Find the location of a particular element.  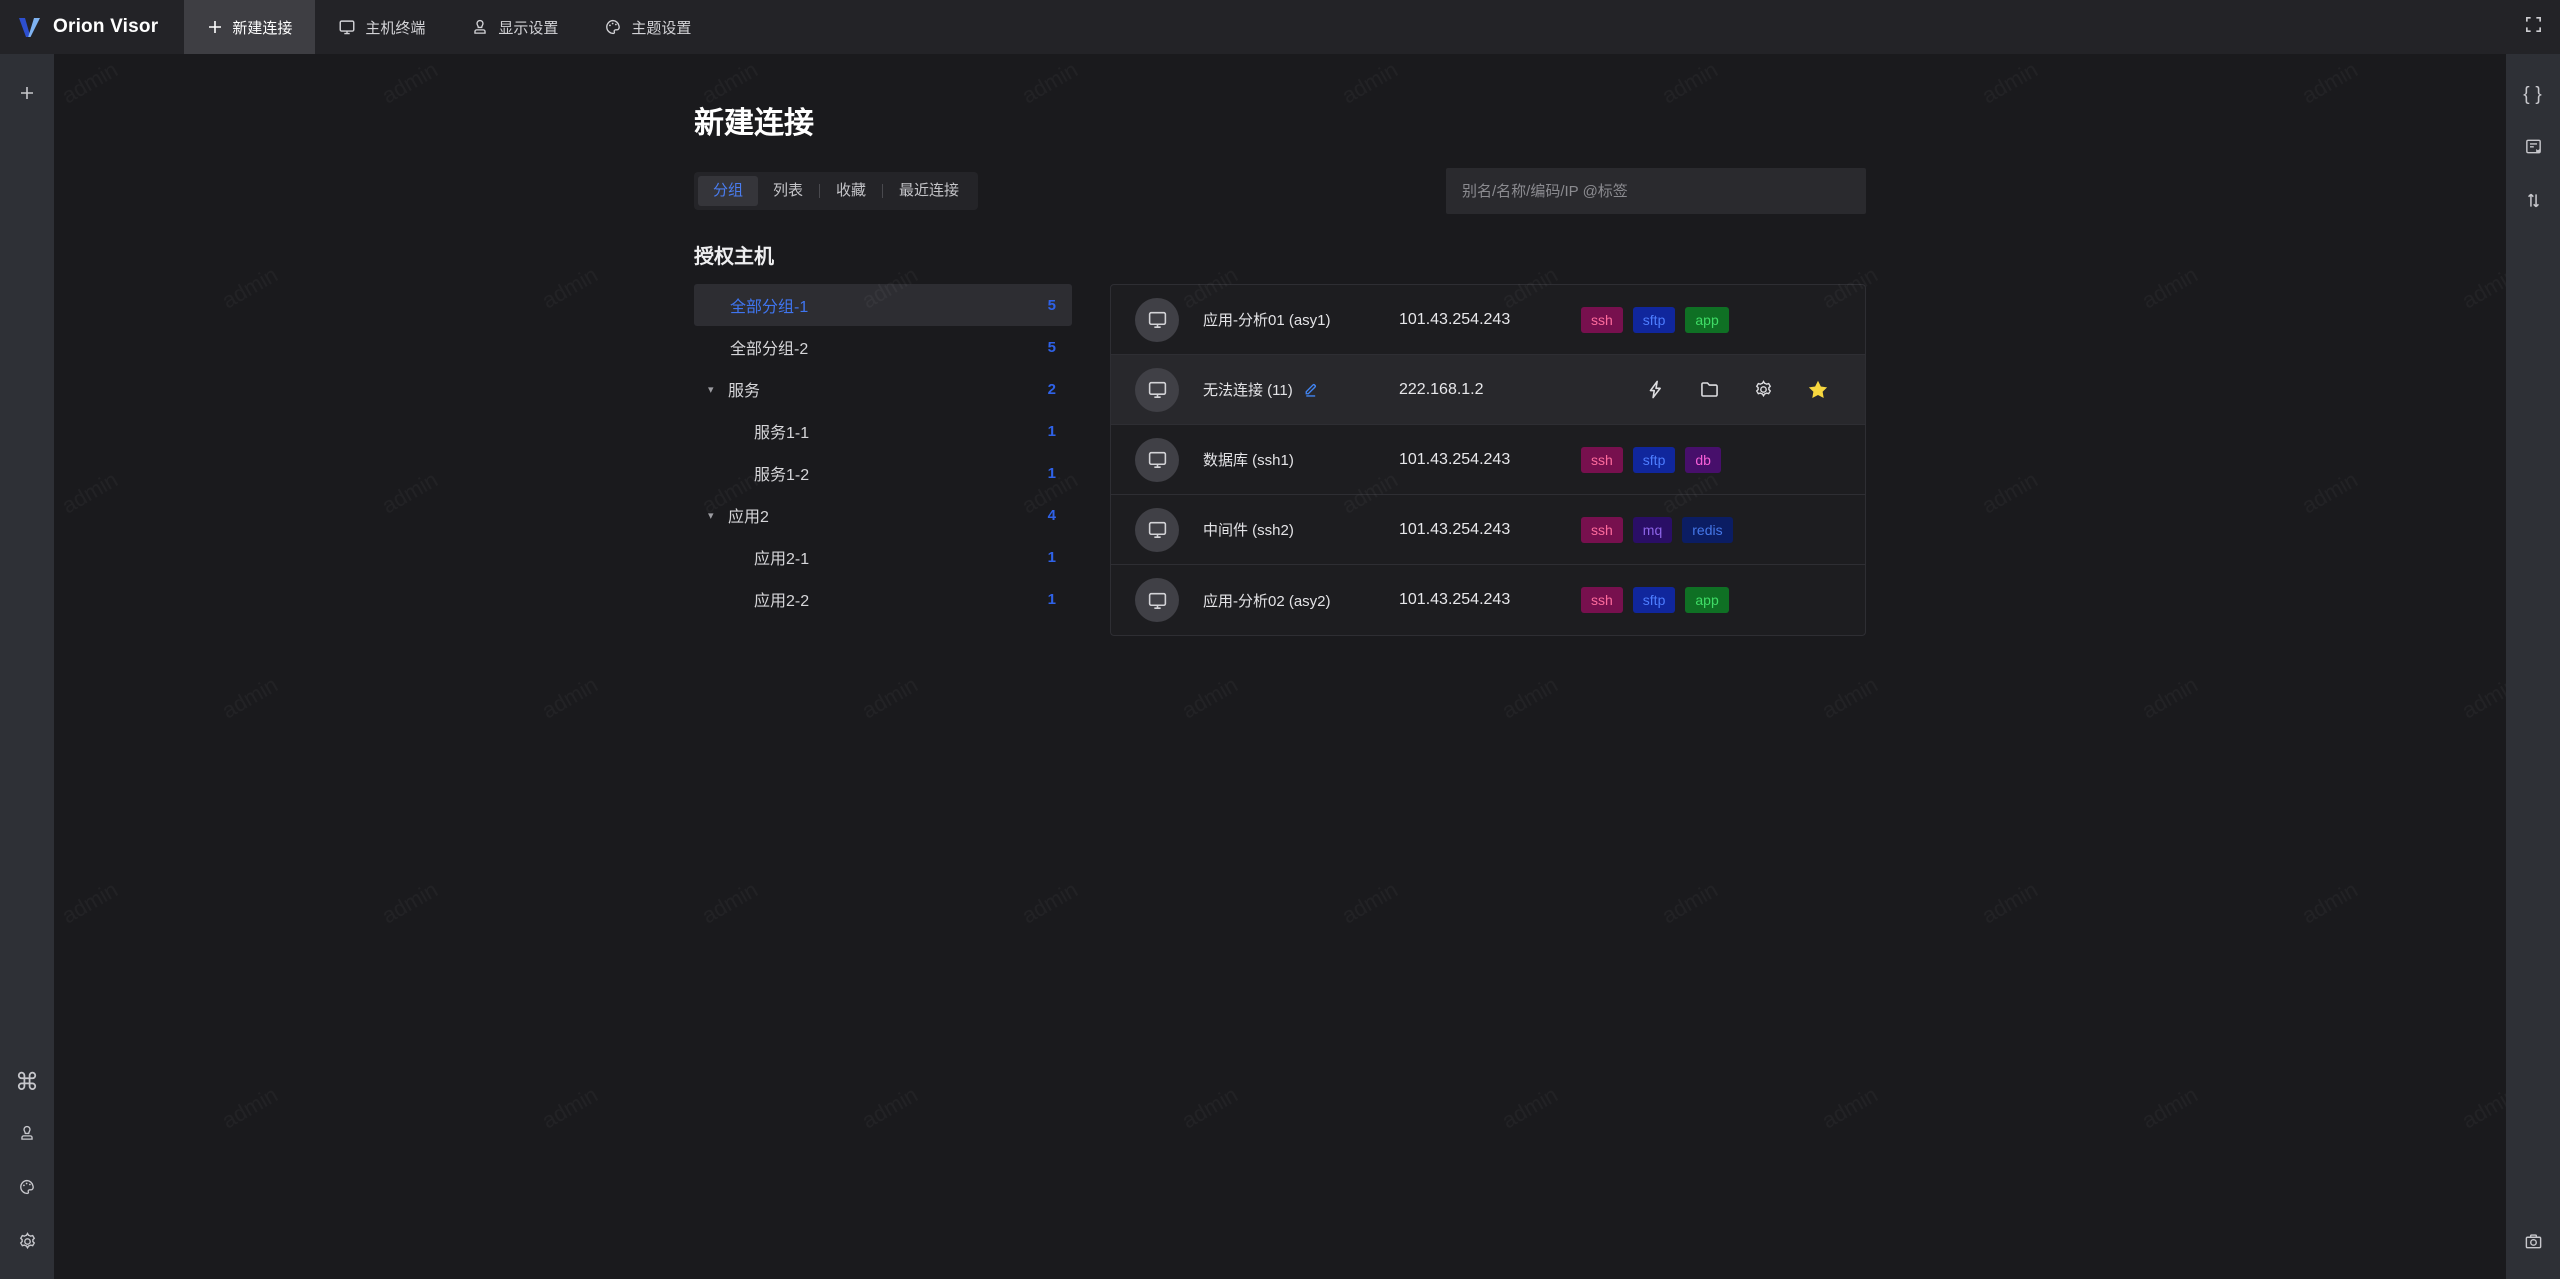

theme-settings-button is located at coordinates (27, 1190).